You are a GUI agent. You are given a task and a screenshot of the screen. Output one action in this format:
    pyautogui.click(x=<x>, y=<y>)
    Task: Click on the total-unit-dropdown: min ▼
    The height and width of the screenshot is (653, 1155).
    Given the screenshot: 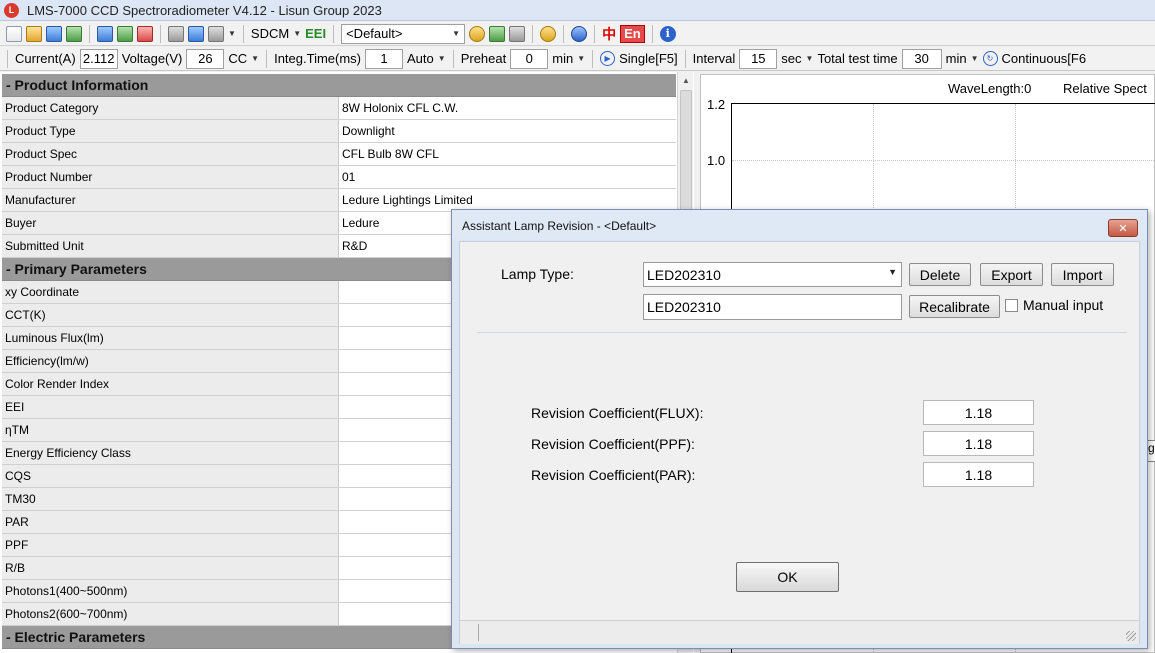 What is the action you would take?
    pyautogui.click(x=962, y=58)
    